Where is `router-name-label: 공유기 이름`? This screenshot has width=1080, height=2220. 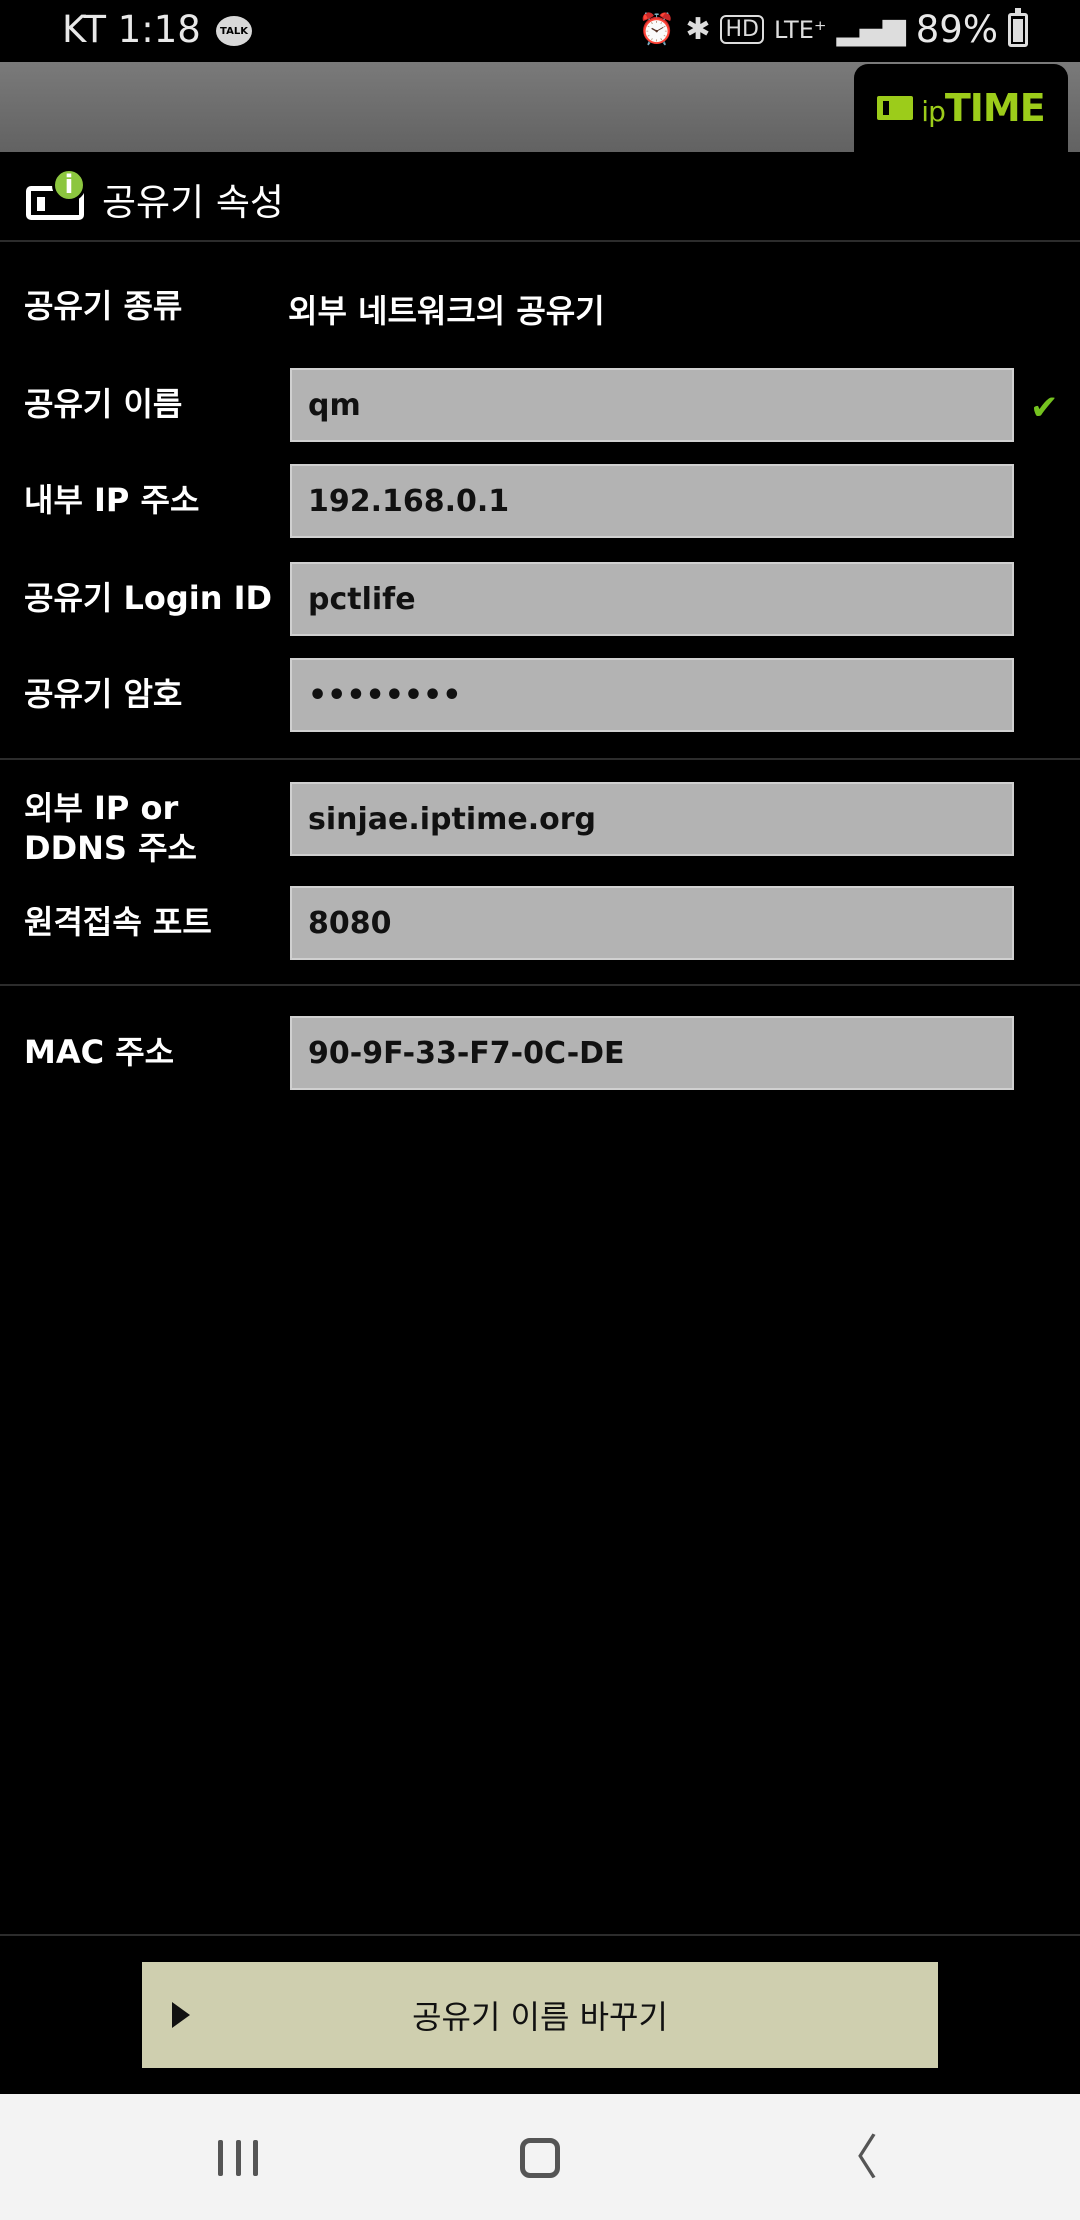
router-name-label: 공유기 이름 is located at coordinates (103, 404).